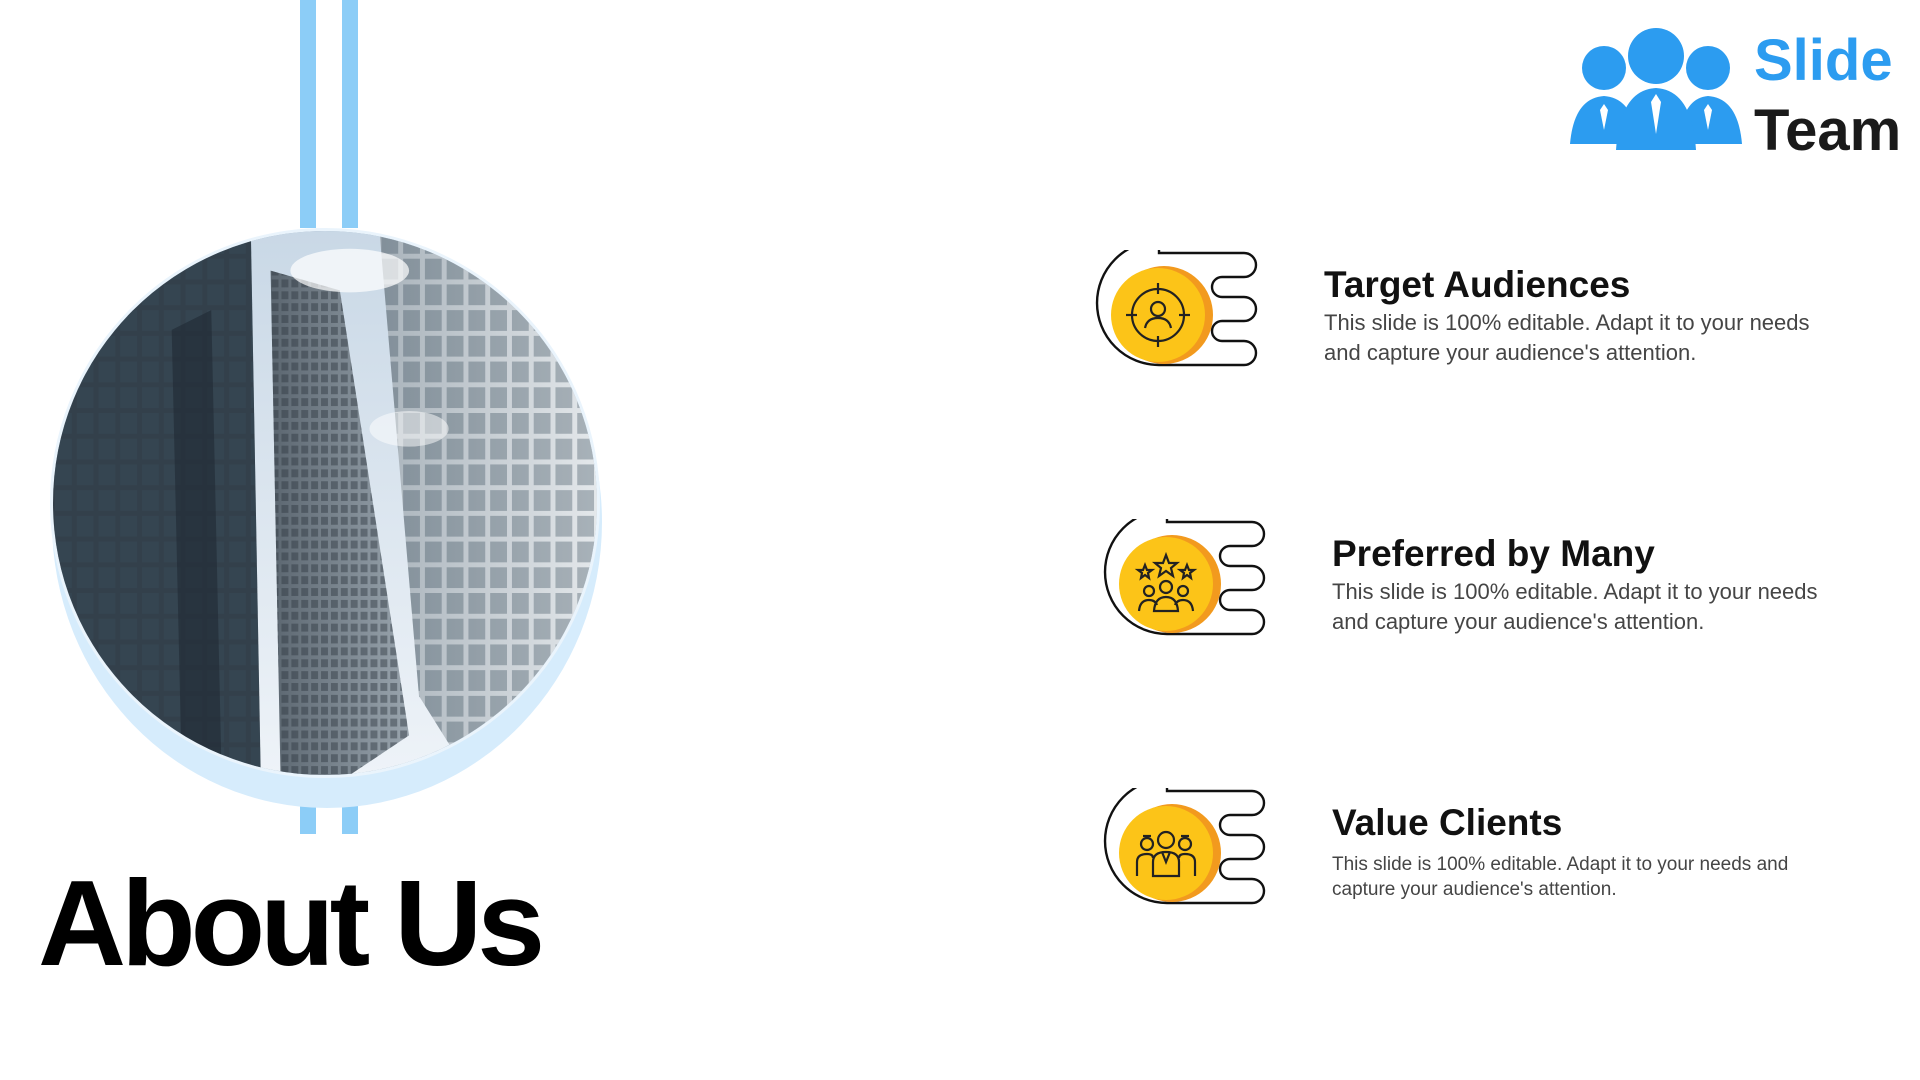 The height and width of the screenshot is (1080, 1920). Describe the element at coordinates (325, 503) in the screenshot. I see `skyscrapers-photo` at that location.